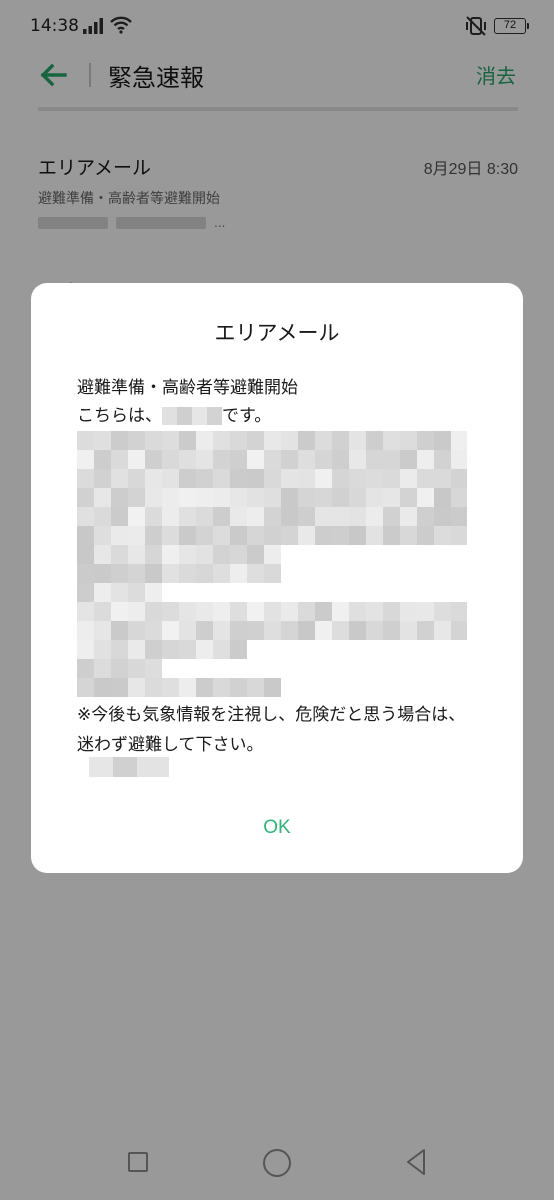 This screenshot has width=554, height=1200. I want to click on dialog-title: エリアメール, so click(277, 333).